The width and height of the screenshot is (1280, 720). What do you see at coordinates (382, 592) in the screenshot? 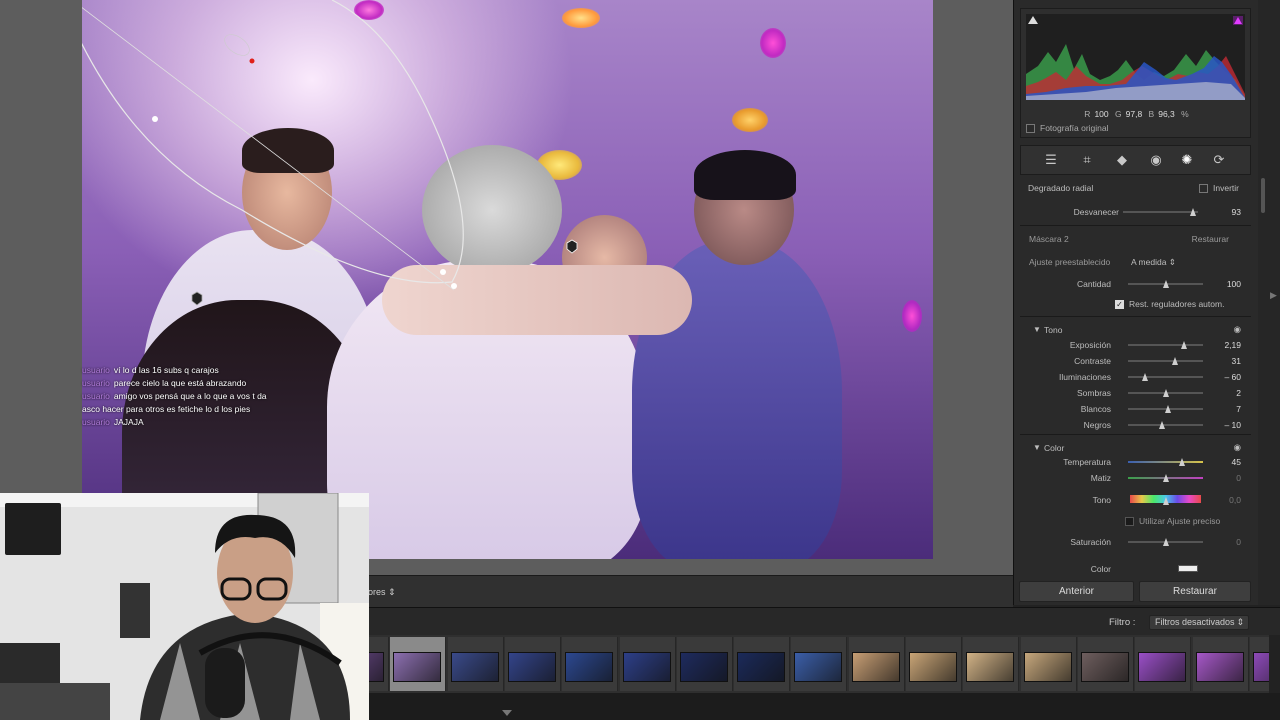
I see `toolbar-overlay-label: ores ⇕` at bounding box center [382, 592].